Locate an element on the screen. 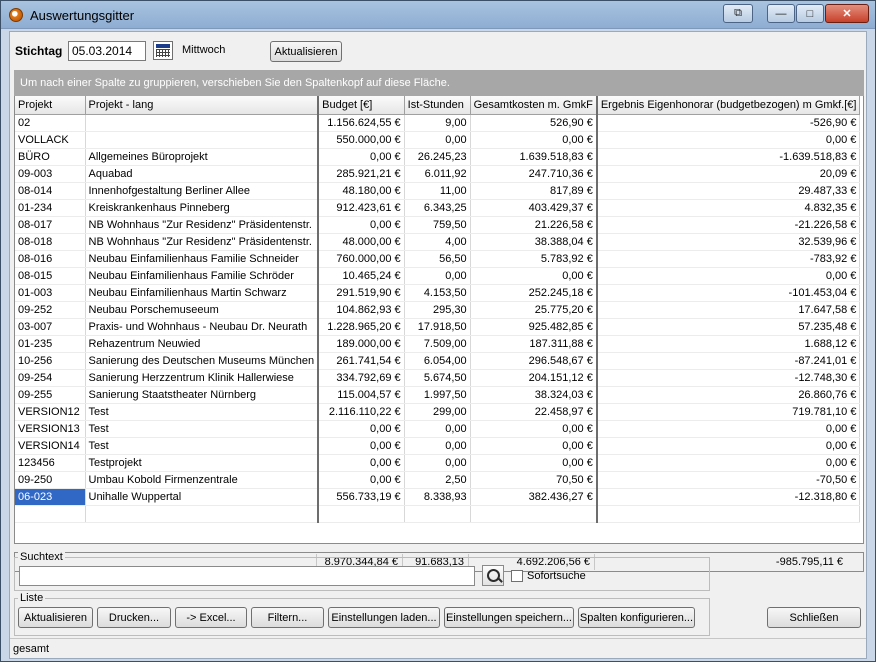 This screenshot has width=876, height=662. search-input is located at coordinates (247, 576).